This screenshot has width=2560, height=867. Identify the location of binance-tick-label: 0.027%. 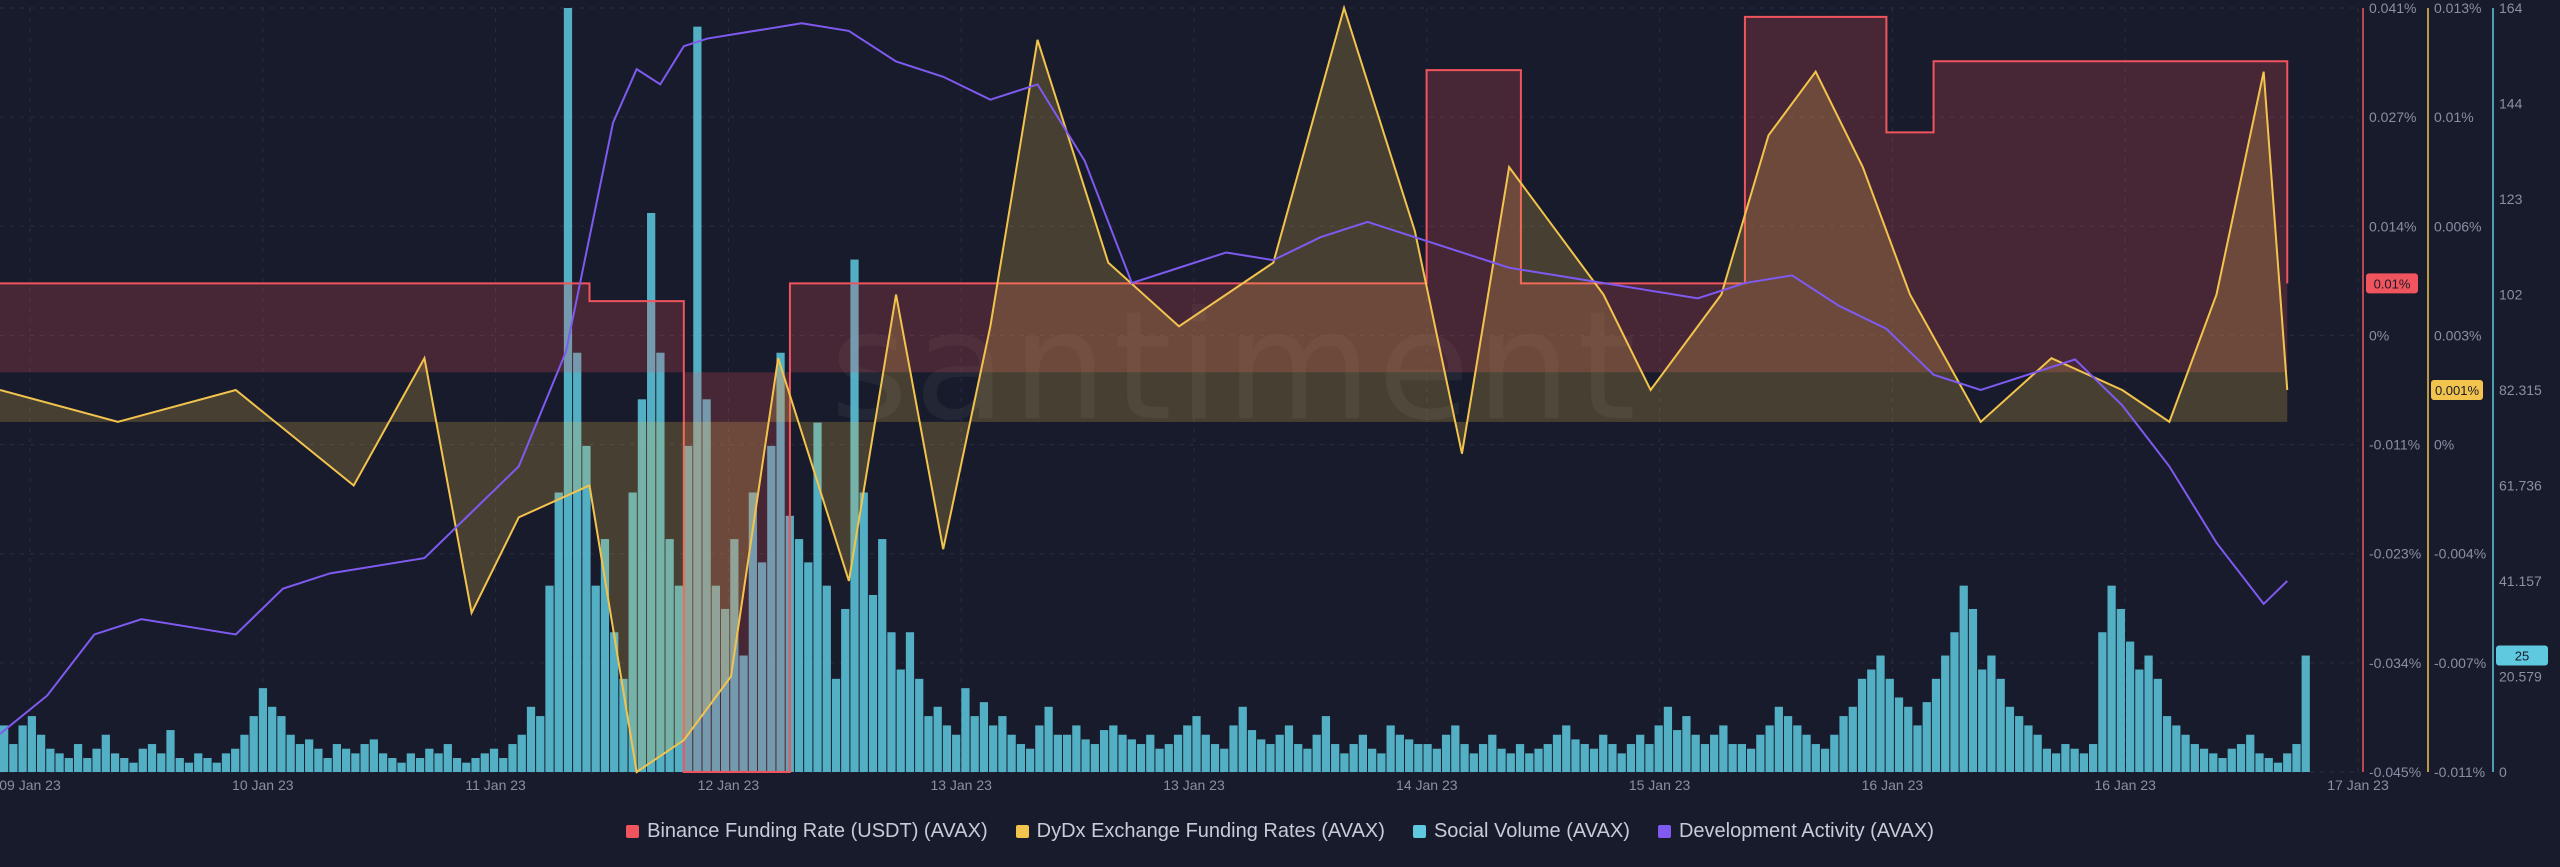
(2392, 117).